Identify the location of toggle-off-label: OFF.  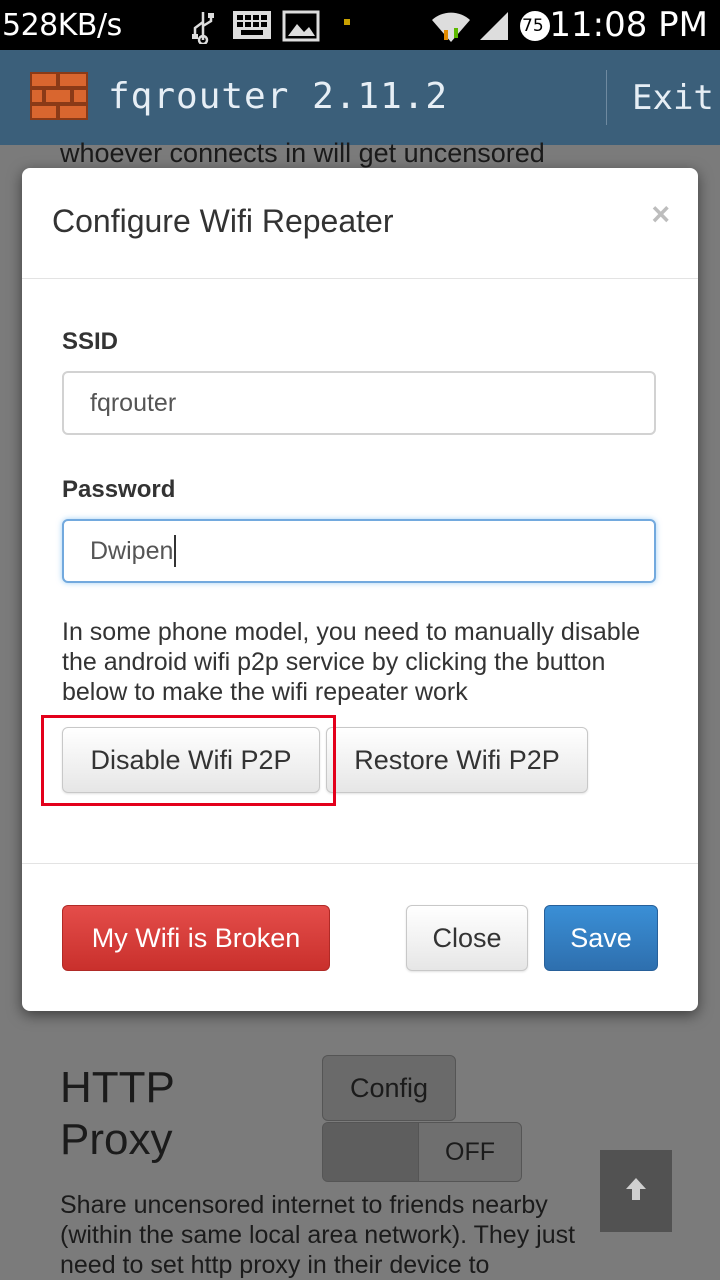
(470, 1152).